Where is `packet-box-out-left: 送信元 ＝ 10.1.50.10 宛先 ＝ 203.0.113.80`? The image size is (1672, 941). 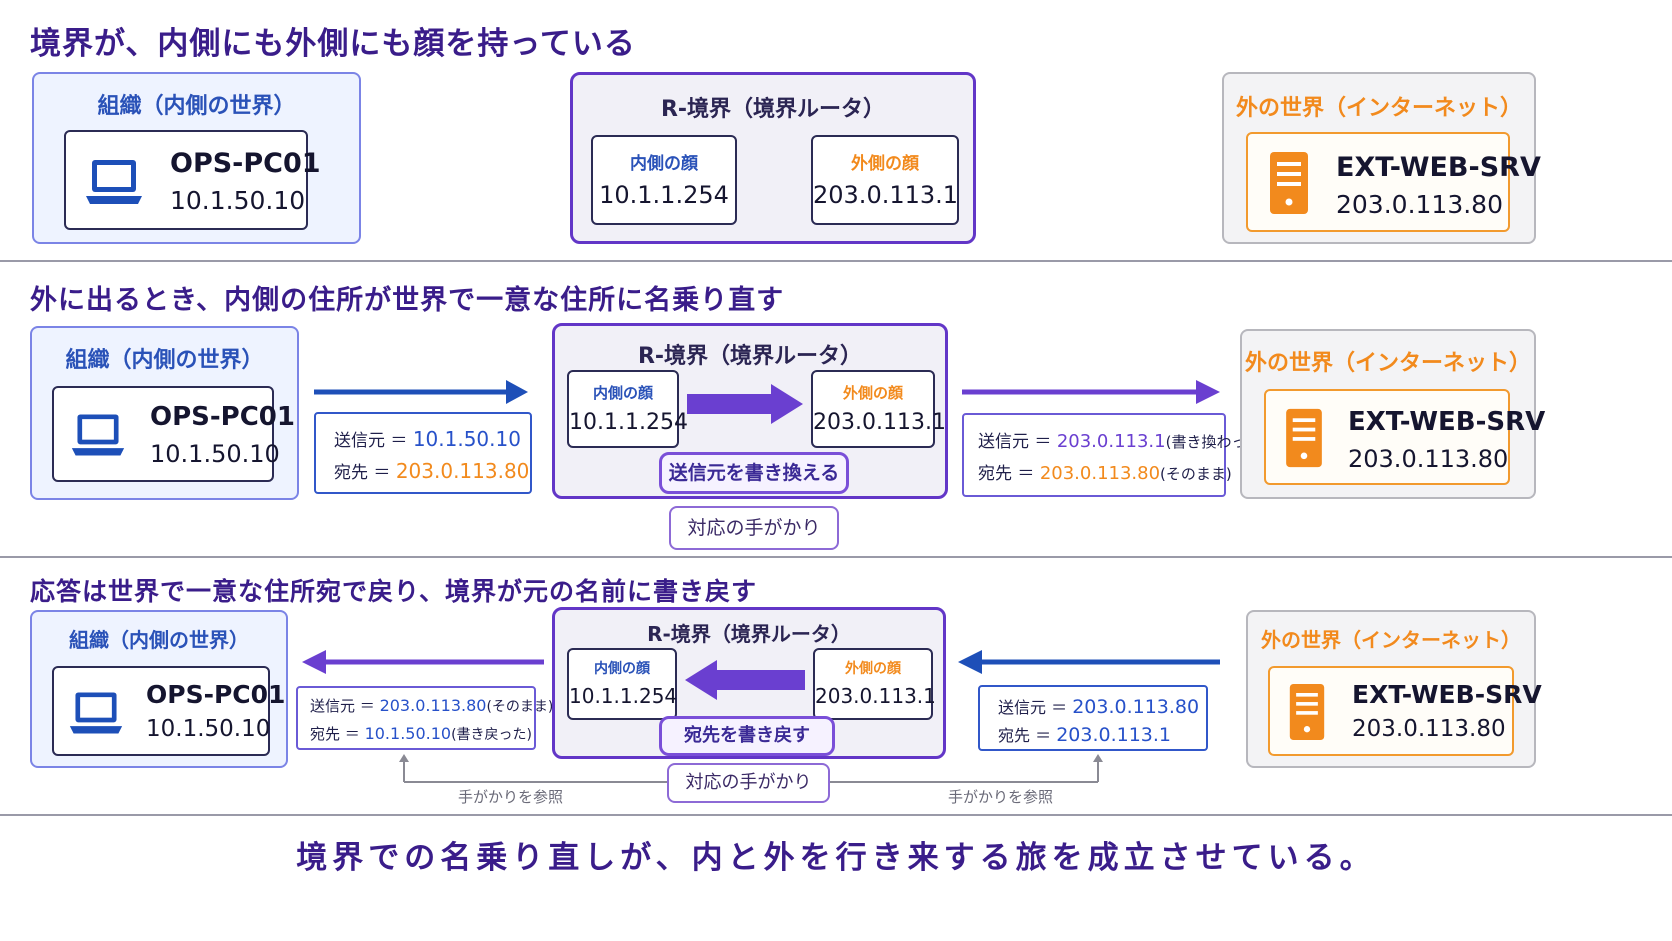
packet-box-out-left: 送信元 ＝ 10.1.50.10 宛先 ＝ 203.0.113.80 is located at coordinates (423, 453).